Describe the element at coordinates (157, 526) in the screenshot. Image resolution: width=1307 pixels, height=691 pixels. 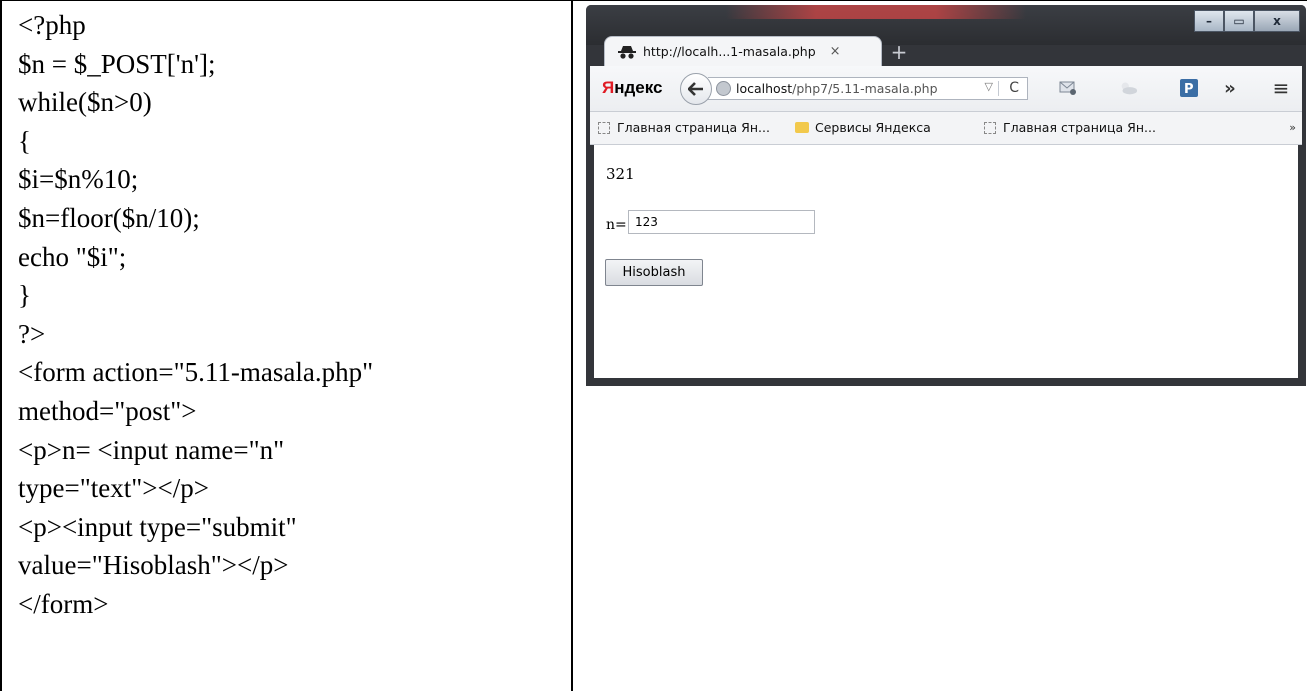
I see `code-line: <p><input type="submit"` at that location.